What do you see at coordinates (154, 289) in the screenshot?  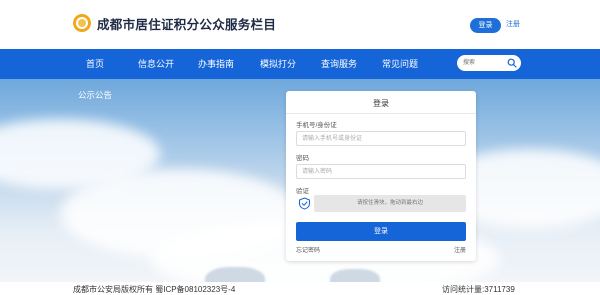 I see `footer-copyright: 成都市公安局版权所有 蜀ICP备08102323号-4` at bounding box center [154, 289].